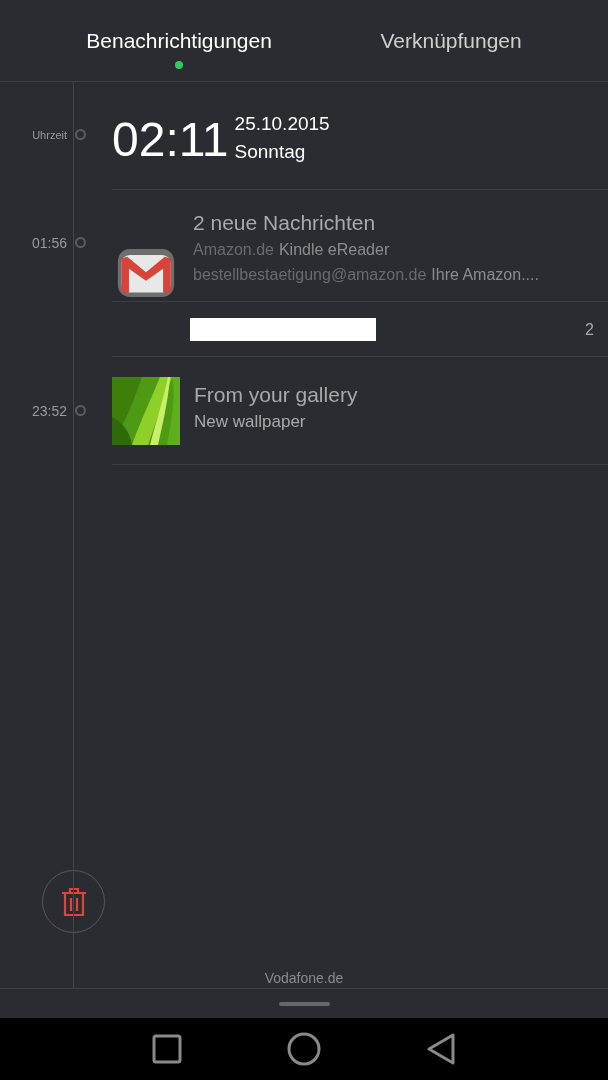  I want to click on trash-icon, so click(73, 901).